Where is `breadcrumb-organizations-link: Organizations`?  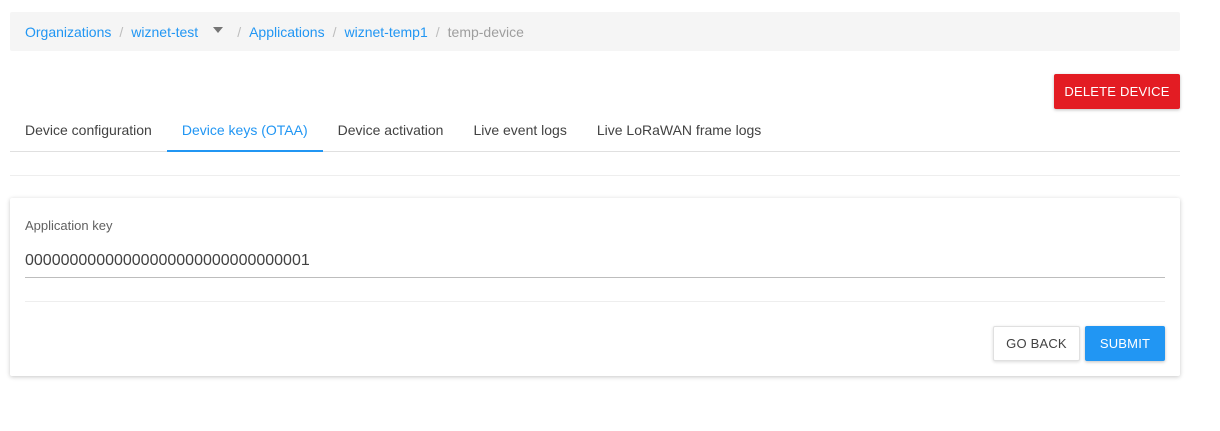
breadcrumb-organizations-link: Organizations is located at coordinates (68, 32).